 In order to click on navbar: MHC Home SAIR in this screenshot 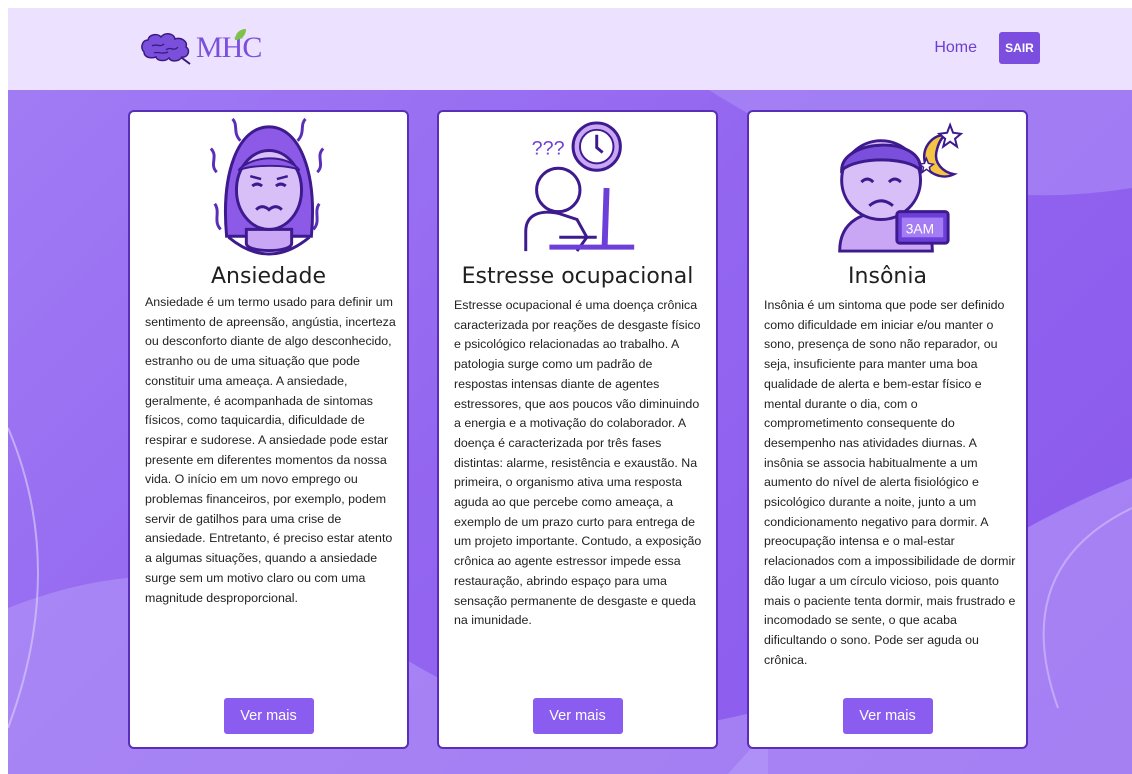, I will do `click(570, 49)`.